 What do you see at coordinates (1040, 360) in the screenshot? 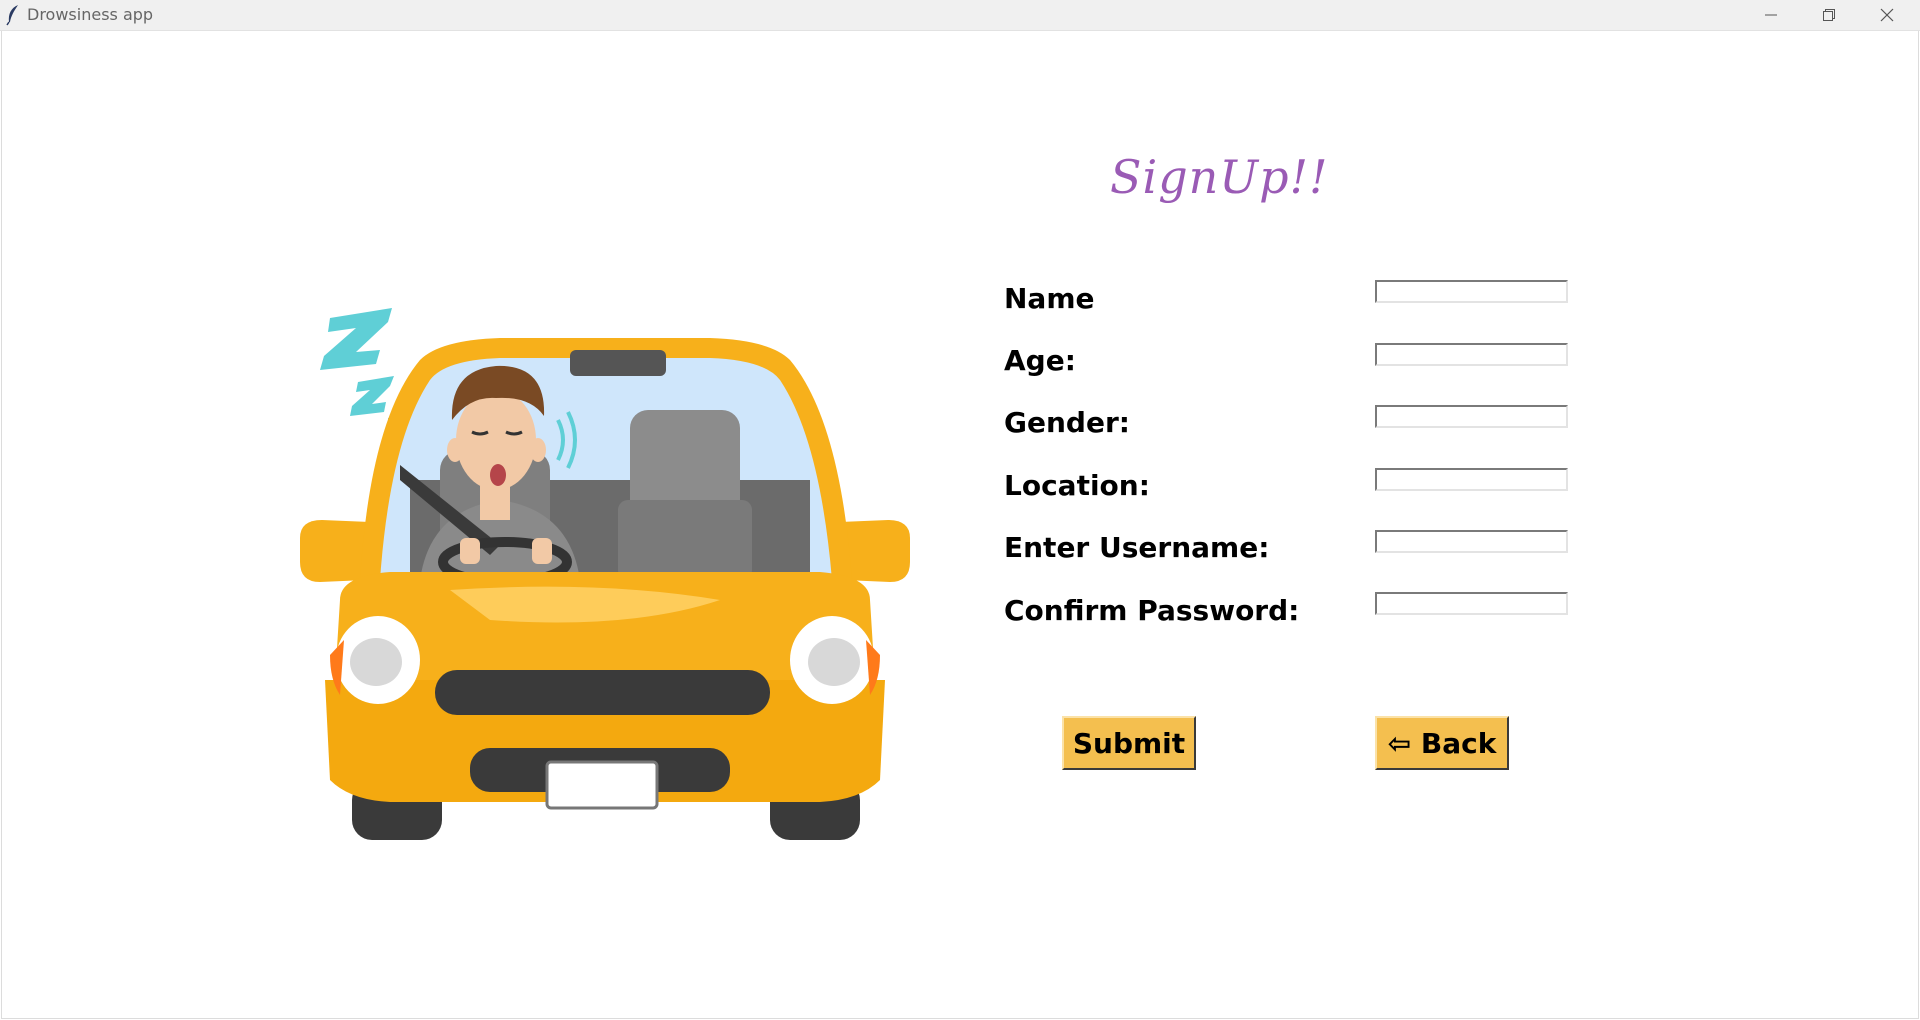
I see `age-label: Age:` at bounding box center [1040, 360].